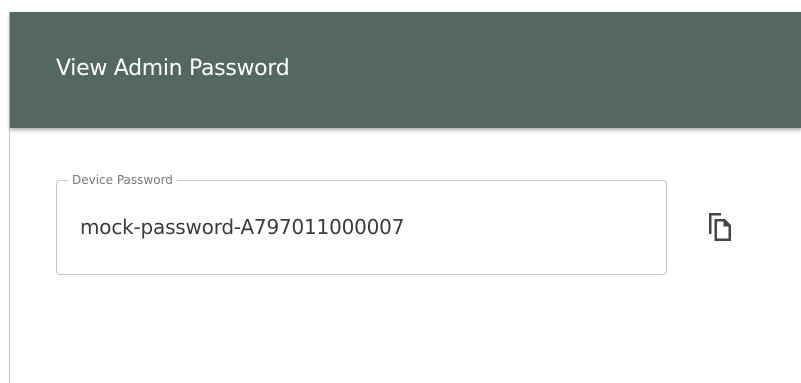  I want to click on copy-icon, so click(720, 227).